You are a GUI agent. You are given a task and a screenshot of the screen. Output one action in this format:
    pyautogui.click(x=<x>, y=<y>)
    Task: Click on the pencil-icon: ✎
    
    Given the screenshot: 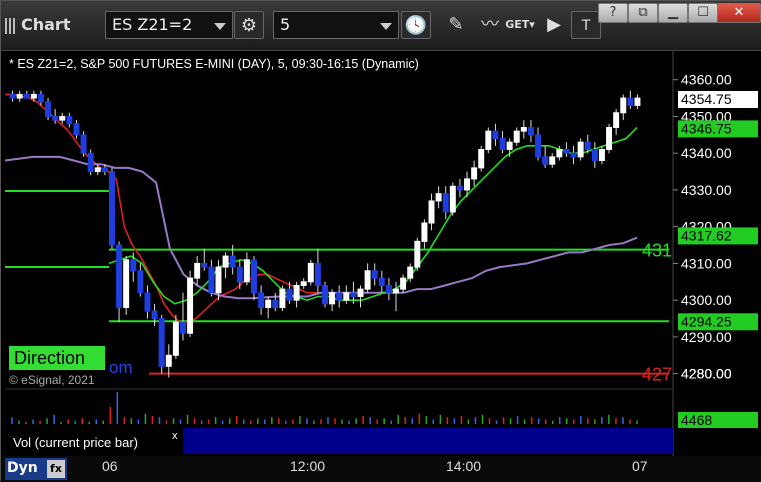 What is the action you would take?
    pyautogui.click(x=456, y=24)
    